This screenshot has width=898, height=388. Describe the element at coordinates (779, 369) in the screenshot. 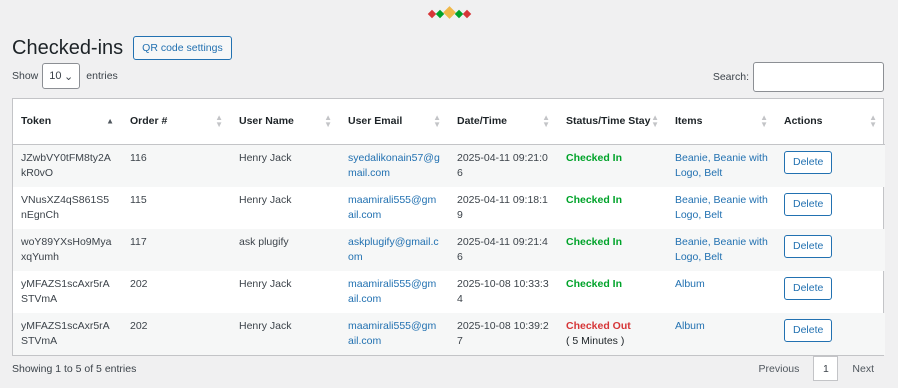

I see `previous-page-button: Previous` at that location.